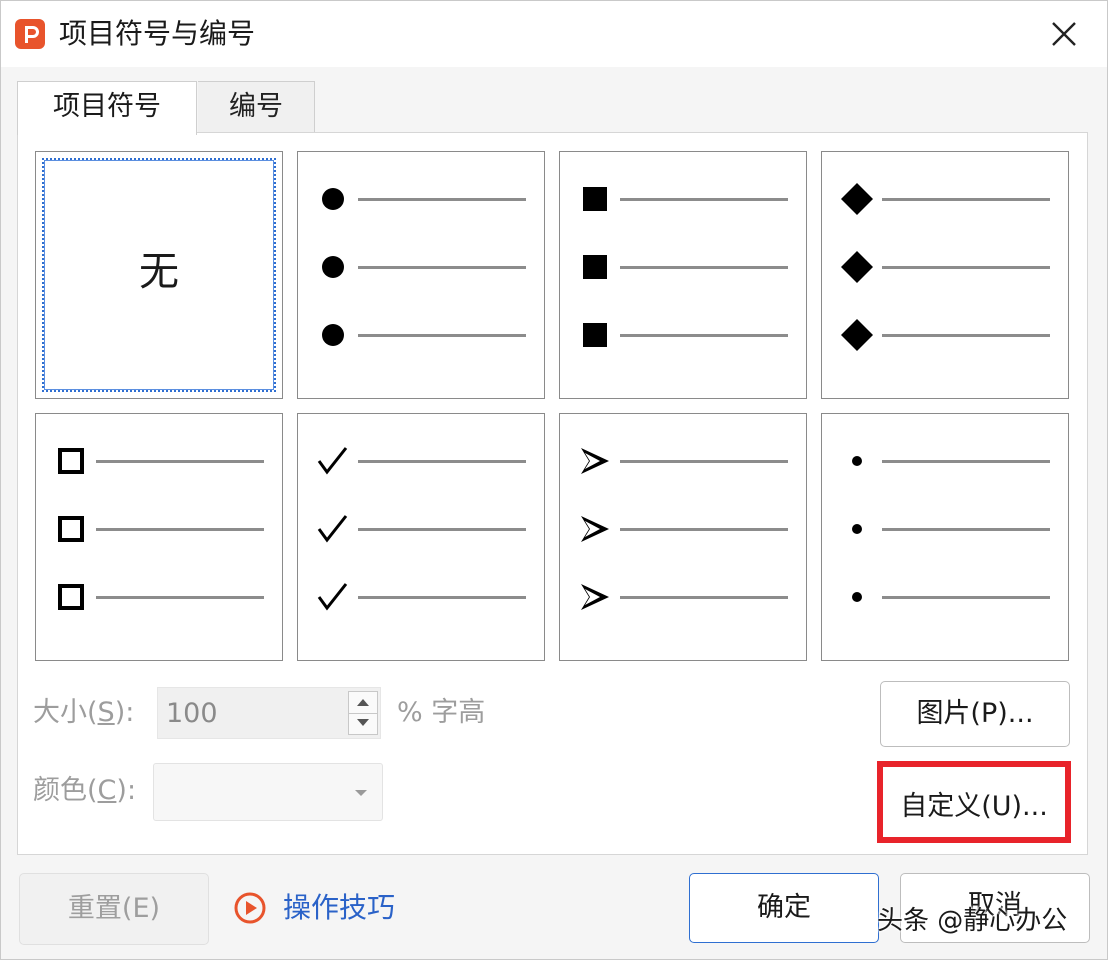 Image resolution: width=1108 pixels, height=960 pixels. Describe the element at coordinates (339, 908) in the screenshot. I see `tips-label: 操作技巧` at that location.